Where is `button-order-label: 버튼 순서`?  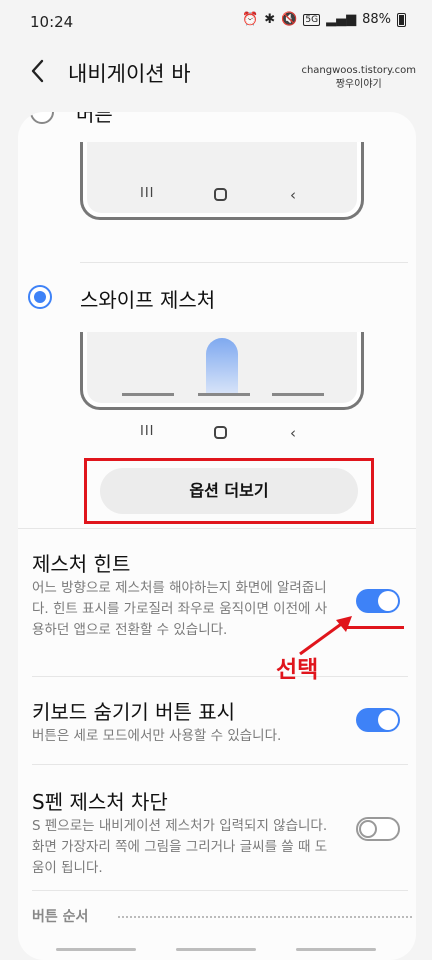
button-order-label: 버튼 순서 is located at coordinates (60, 917).